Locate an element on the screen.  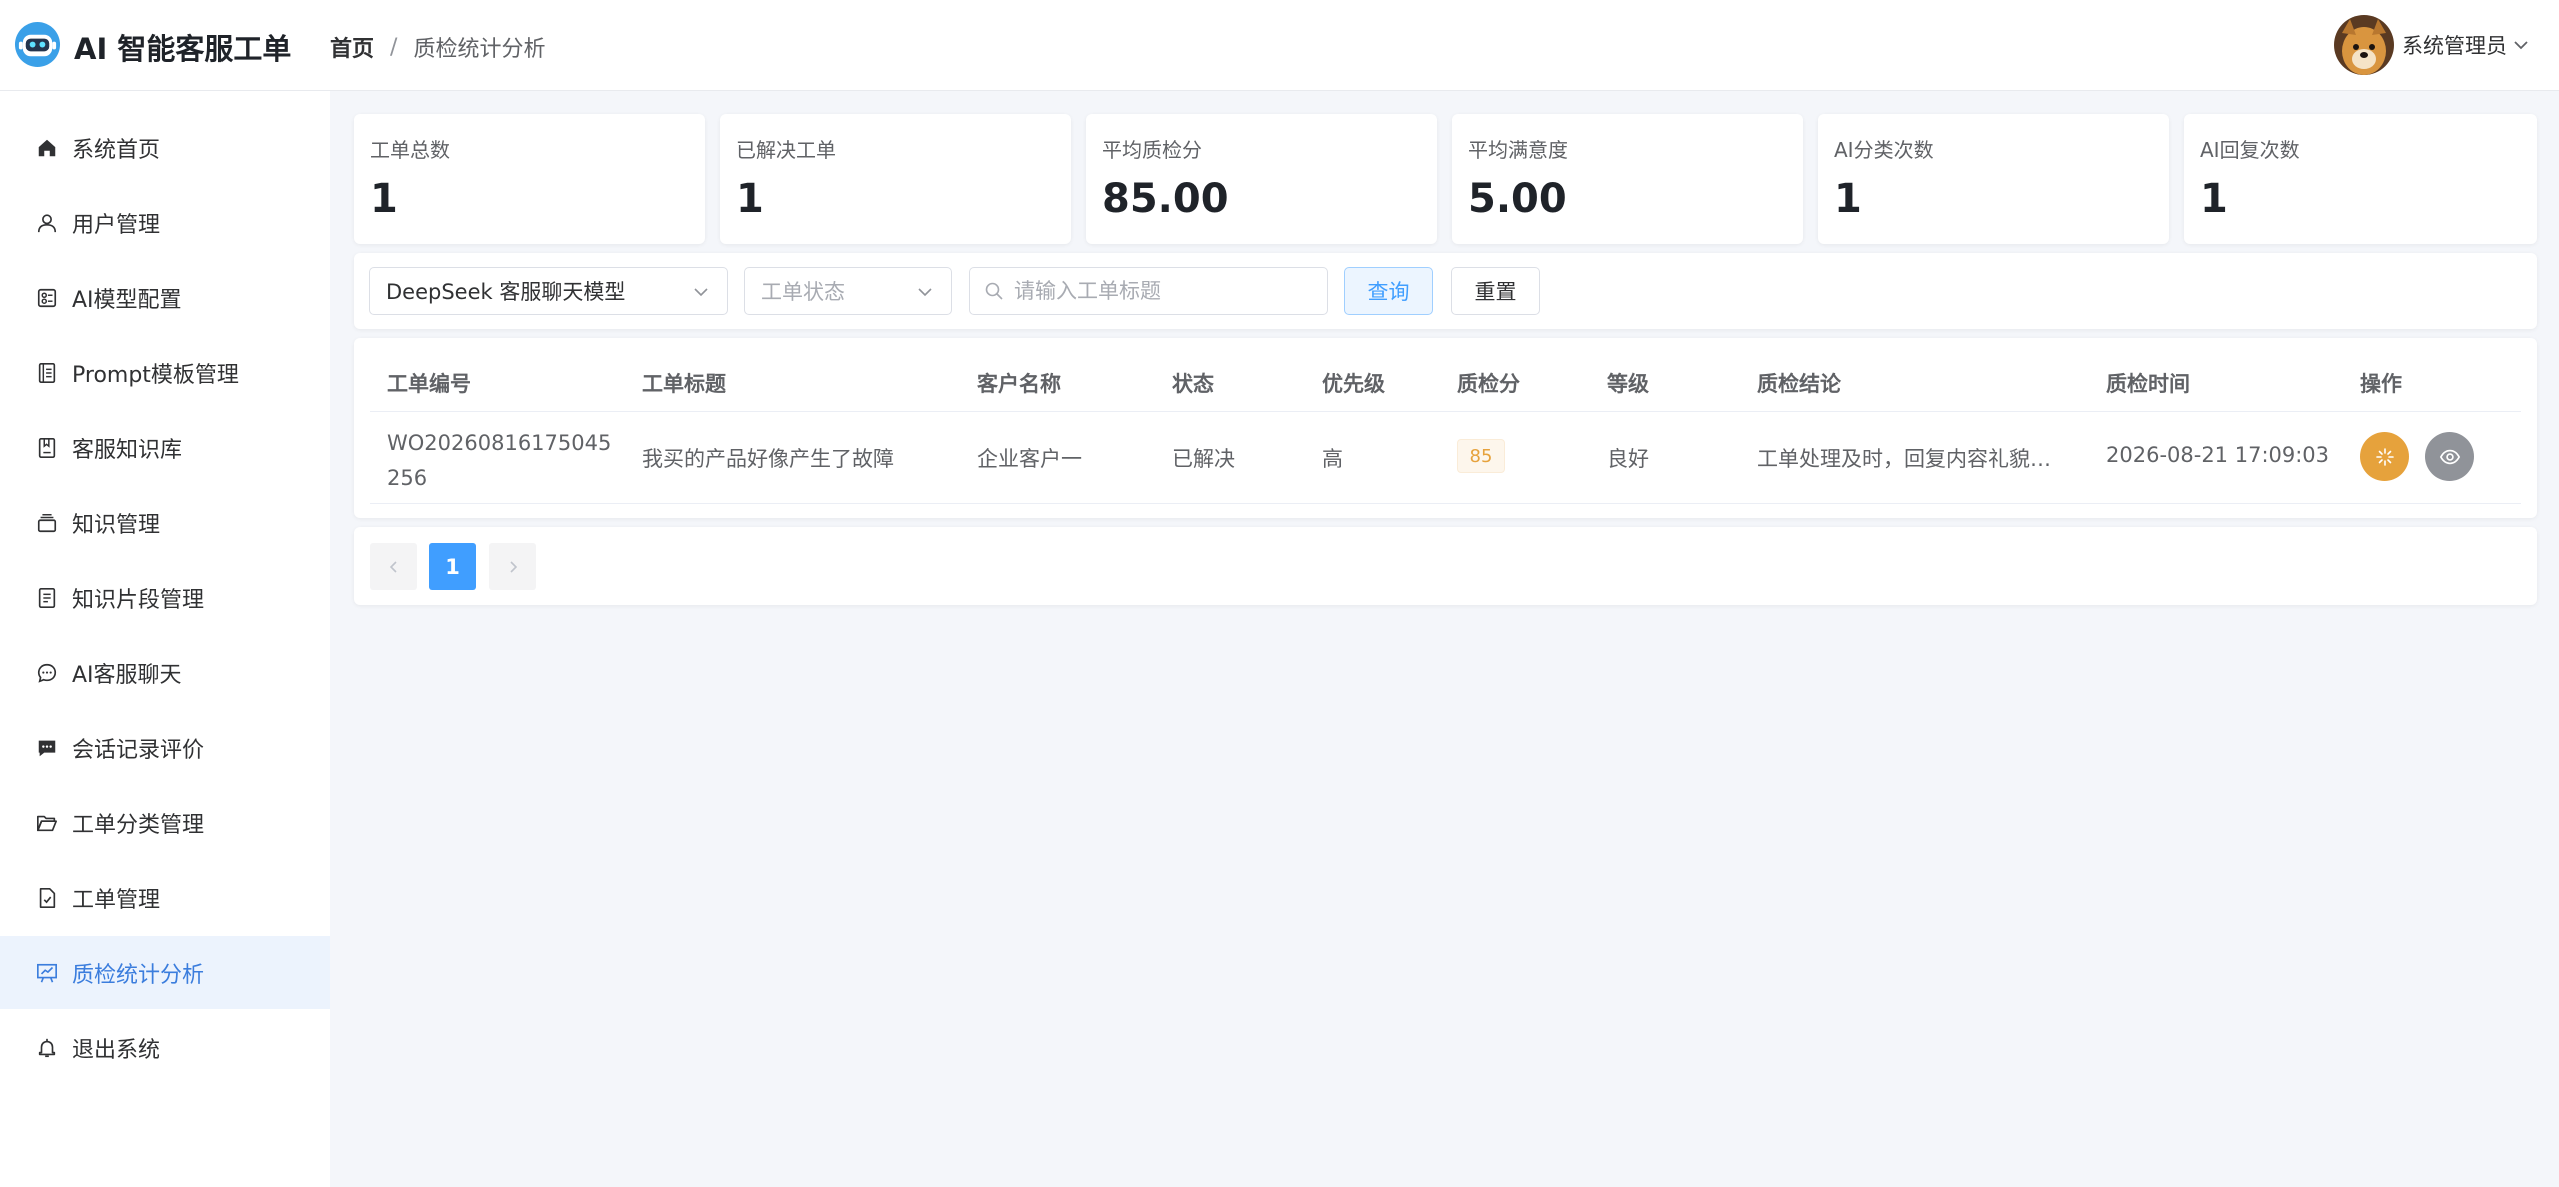
breadcrumb-home: 首页 is located at coordinates (352, 47).